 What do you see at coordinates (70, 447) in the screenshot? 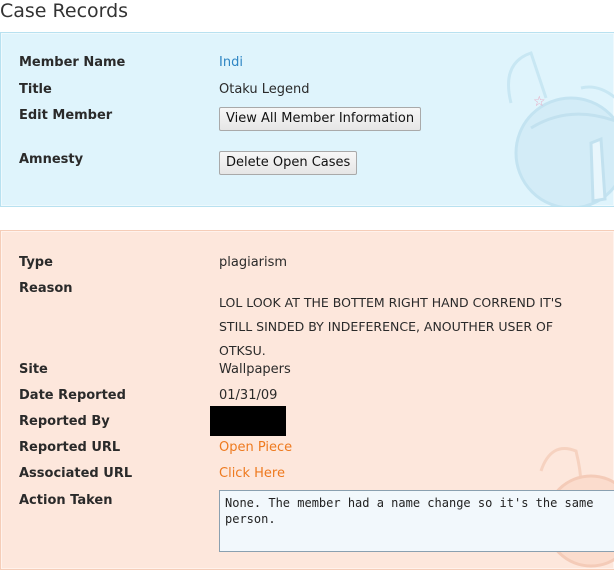
I see `reported-url-label: Reported URL` at bounding box center [70, 447].